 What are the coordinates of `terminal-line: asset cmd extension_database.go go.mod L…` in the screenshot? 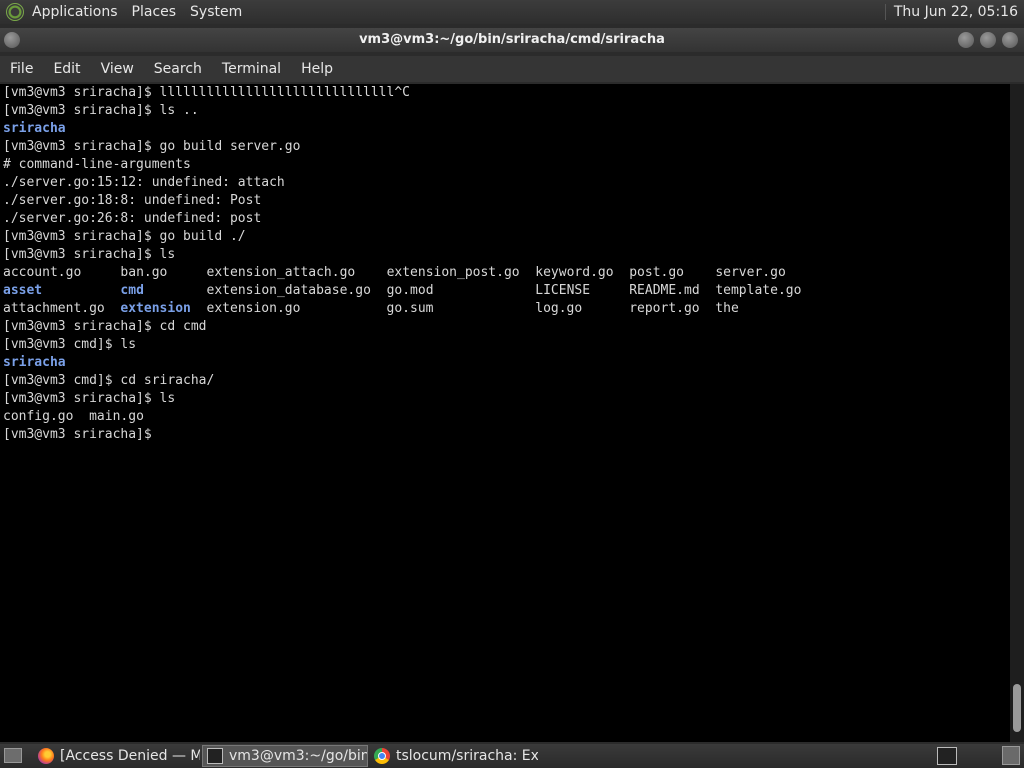 It's located at (402, 290).